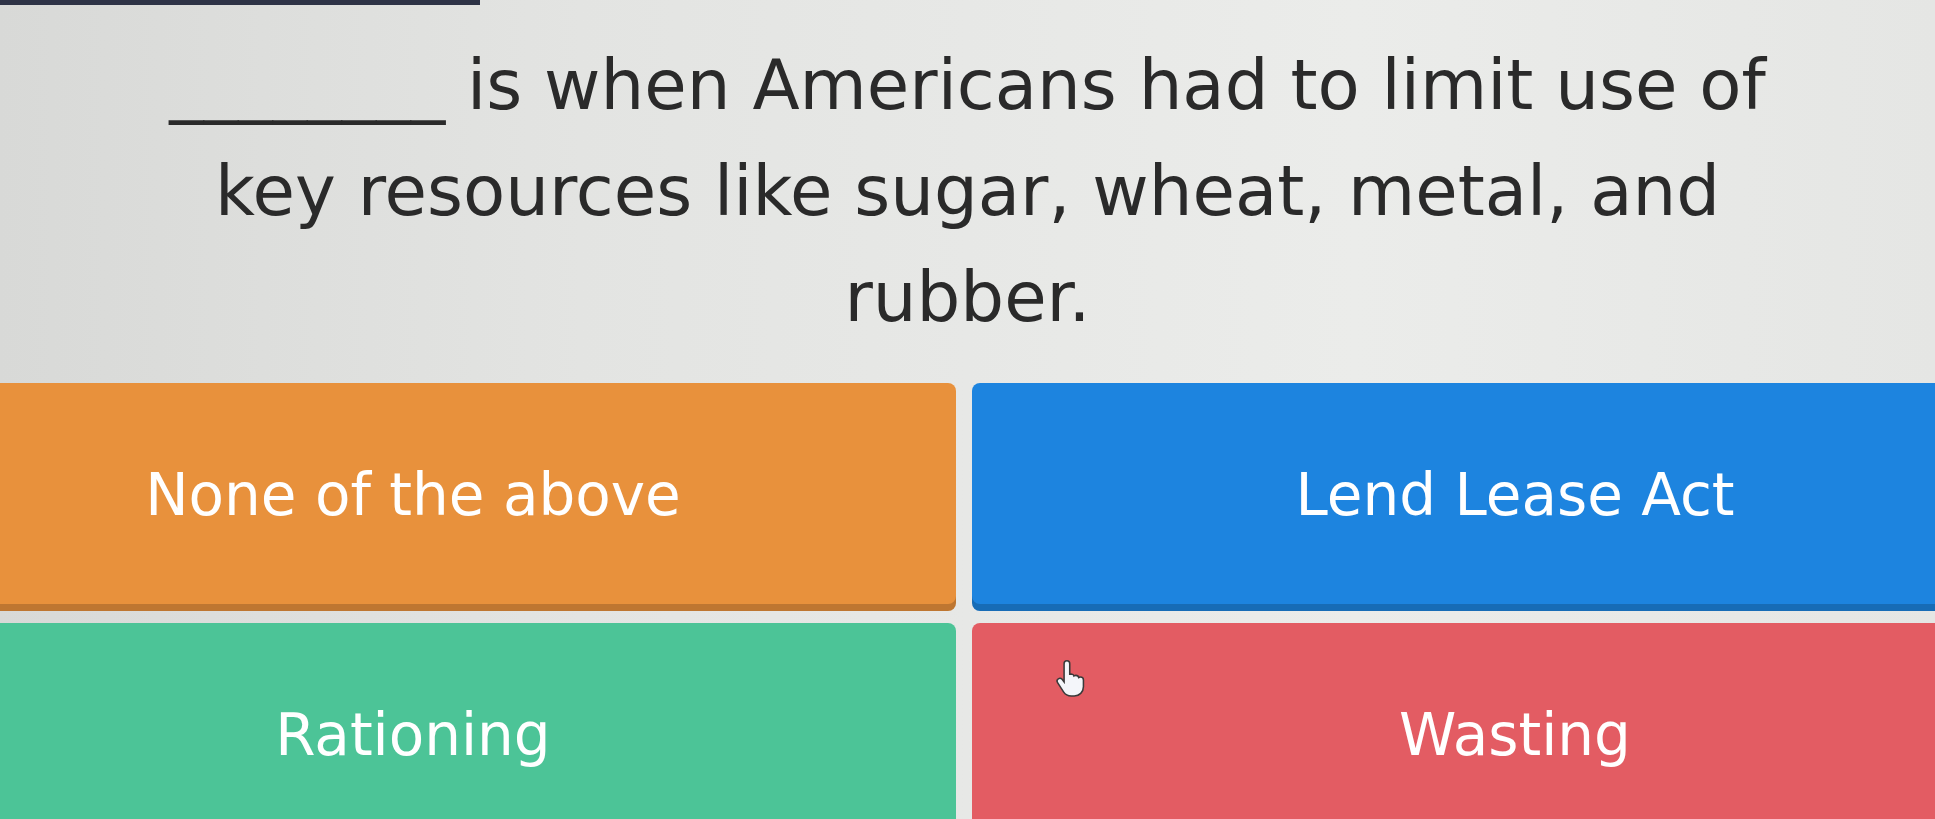 The height and width of the screenshot is (819, 1935). Describe the element at coordinates (478, 497) in the screenshot. I see `answer-option: None of the above` at that location.